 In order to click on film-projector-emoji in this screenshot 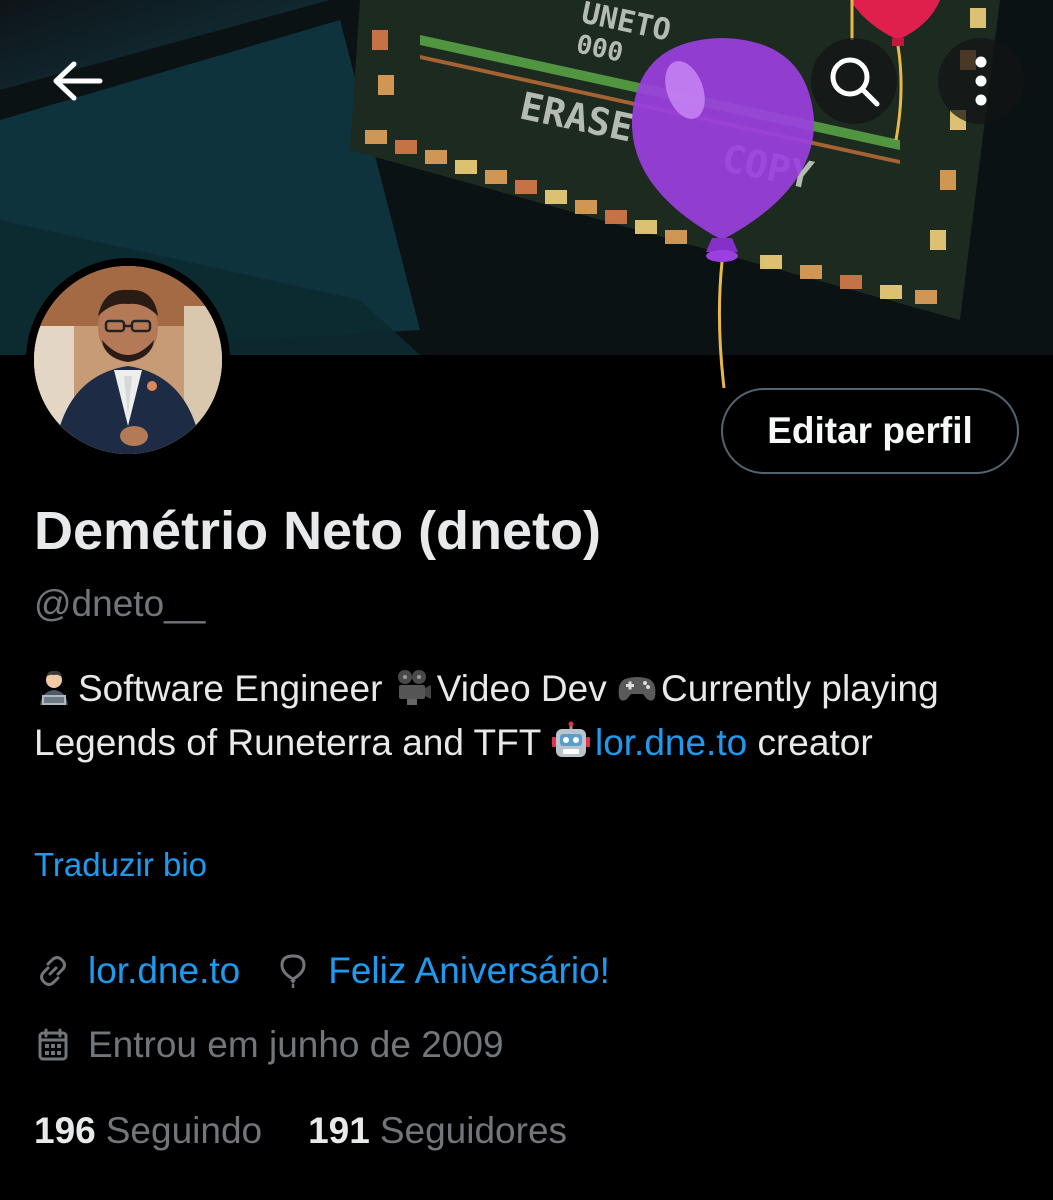, I will do `click(414, 687)`.